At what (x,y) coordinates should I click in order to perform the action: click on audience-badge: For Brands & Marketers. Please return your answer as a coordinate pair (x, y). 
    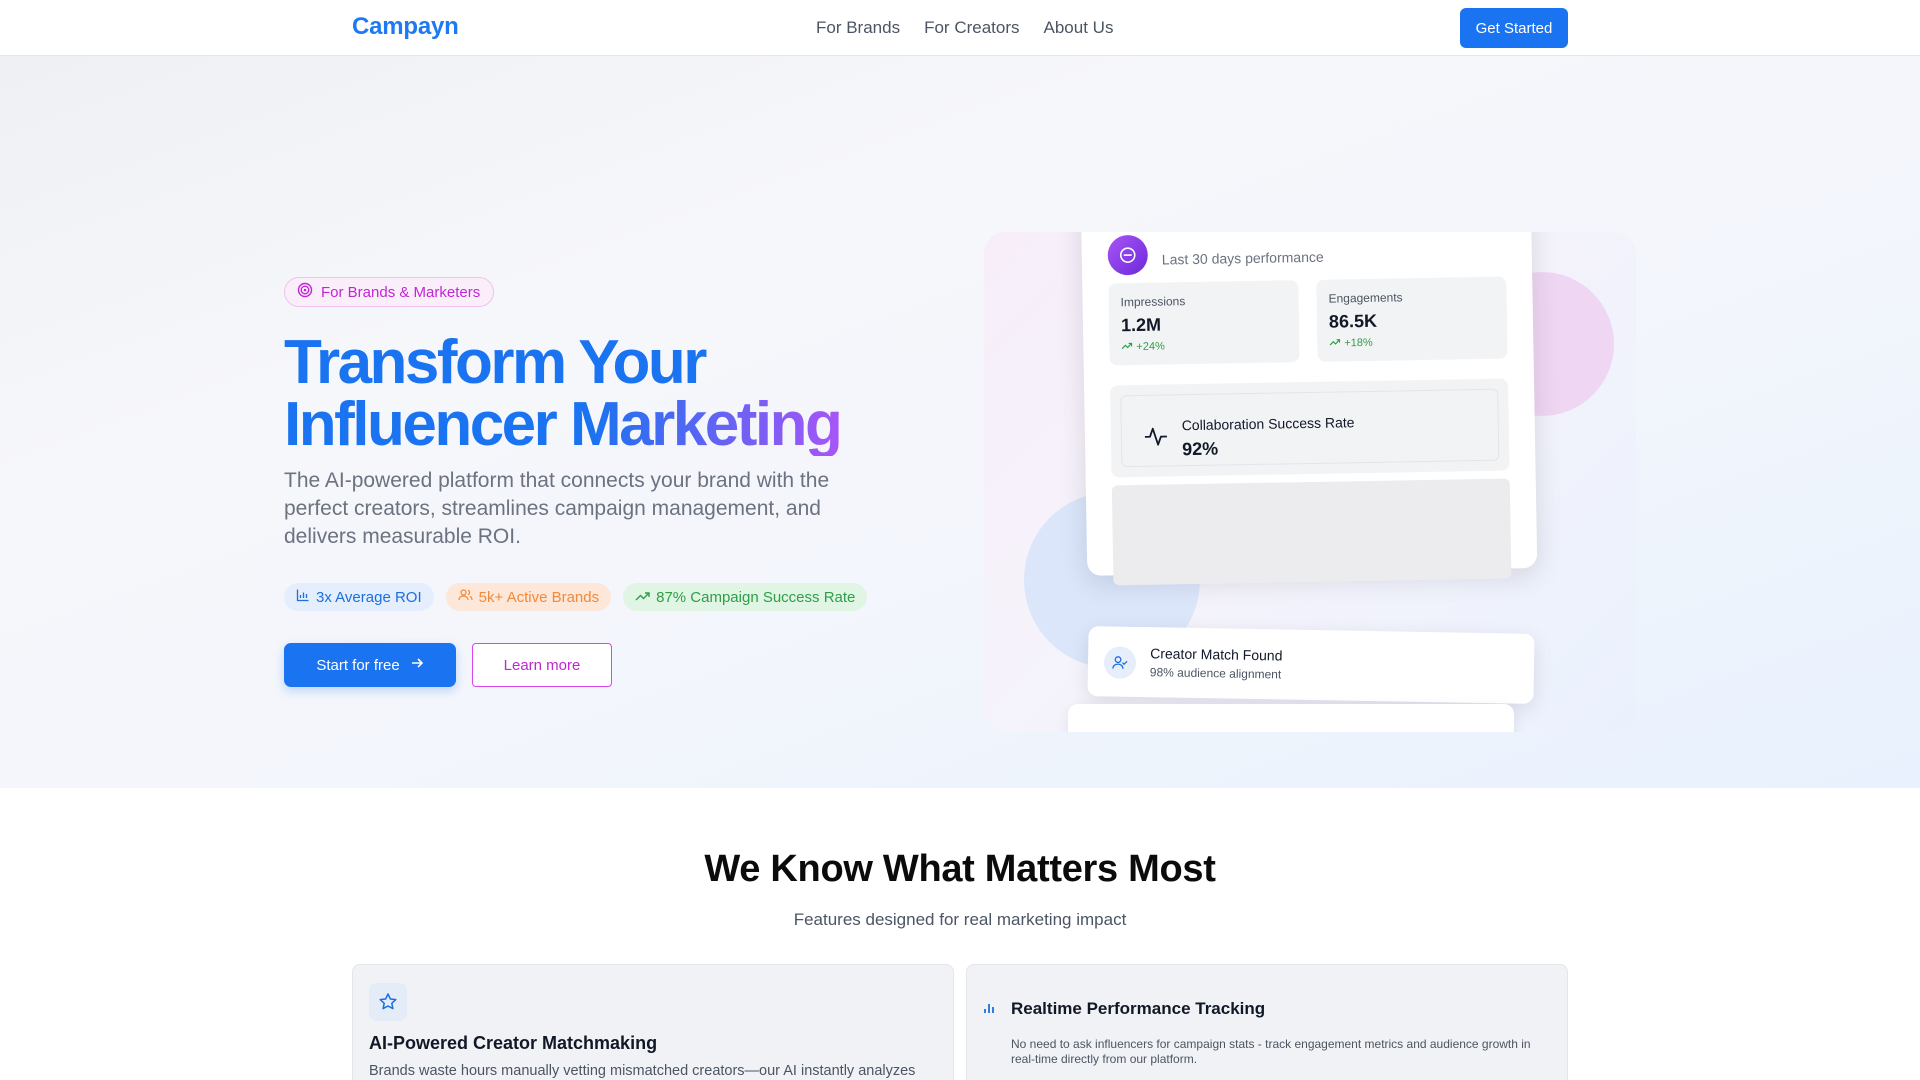
    Looking at the image, I should click on (389, 292).